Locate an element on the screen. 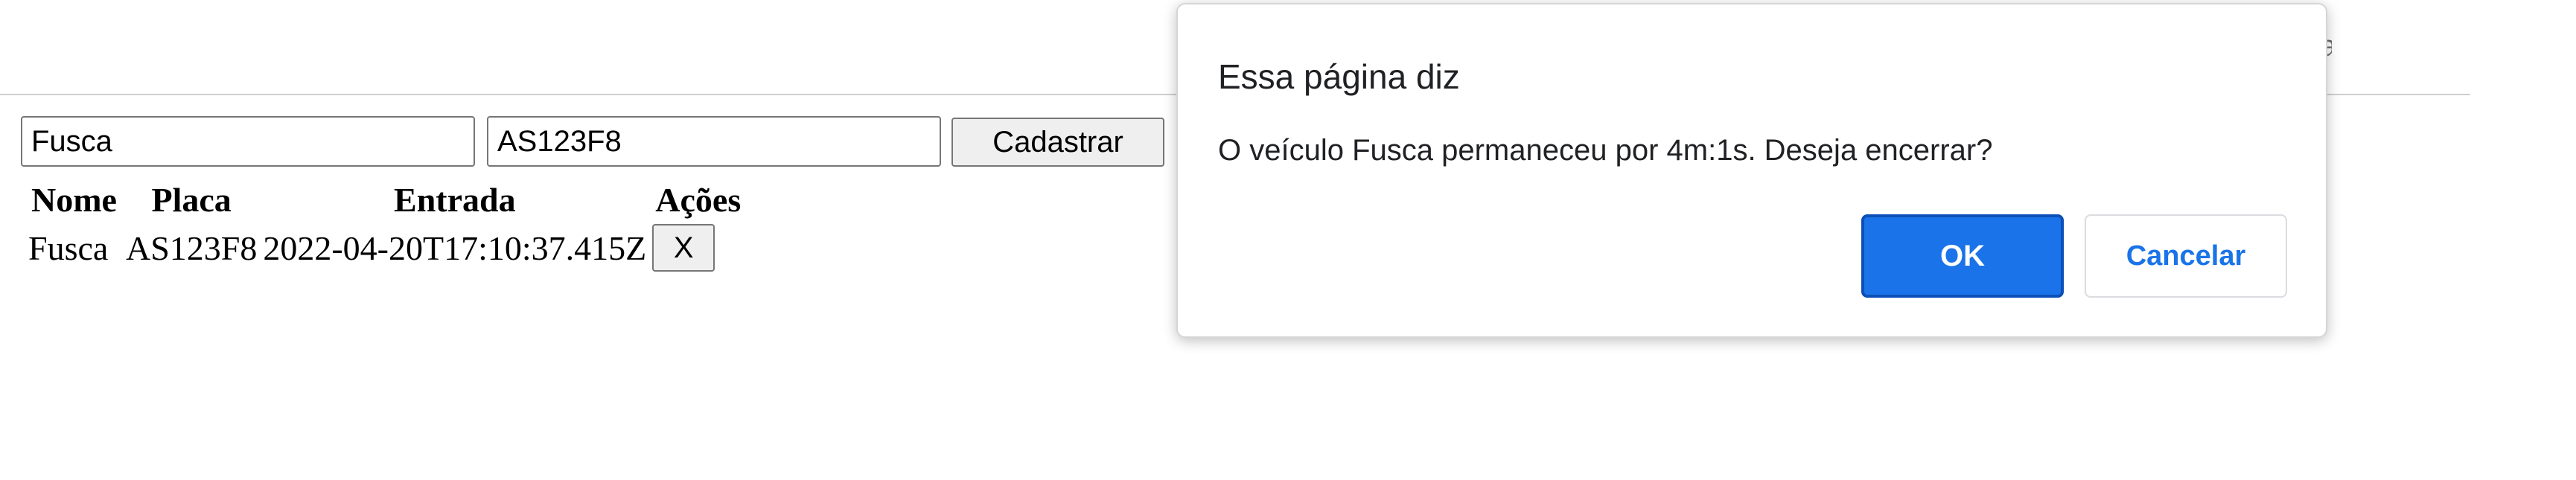 The width and height of the screenshot is (2576, 480). cancel-button: Cancelar is located at coordinates (2186, 256).